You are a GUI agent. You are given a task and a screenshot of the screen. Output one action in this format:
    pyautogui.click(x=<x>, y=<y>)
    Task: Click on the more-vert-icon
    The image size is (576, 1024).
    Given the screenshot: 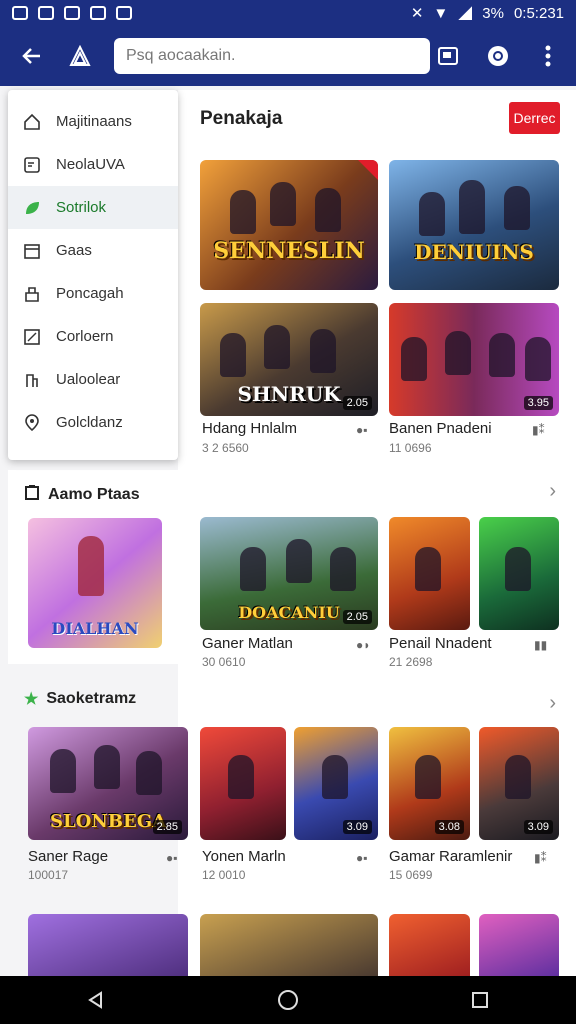 What is the action you would take?
    pyautogui.click(x=548, y=56)
    